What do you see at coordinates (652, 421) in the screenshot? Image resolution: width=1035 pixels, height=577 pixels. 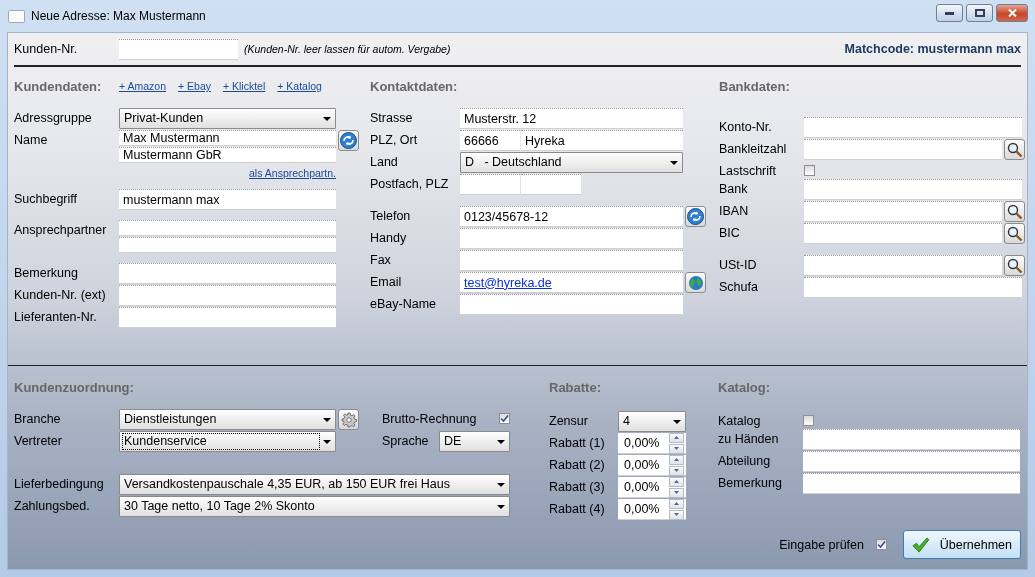 I see `dropdown: 4` at bounding box center [652, 421].